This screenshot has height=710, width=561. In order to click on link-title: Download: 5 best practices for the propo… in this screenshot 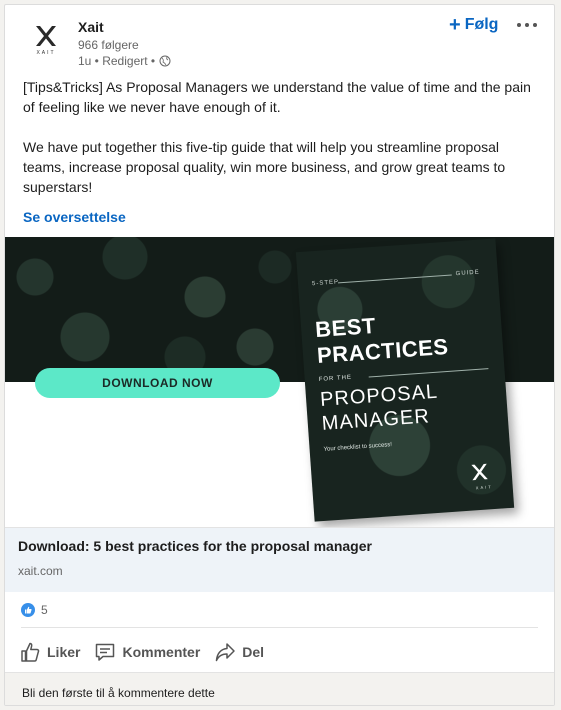, I will do `click(195, 546)`.